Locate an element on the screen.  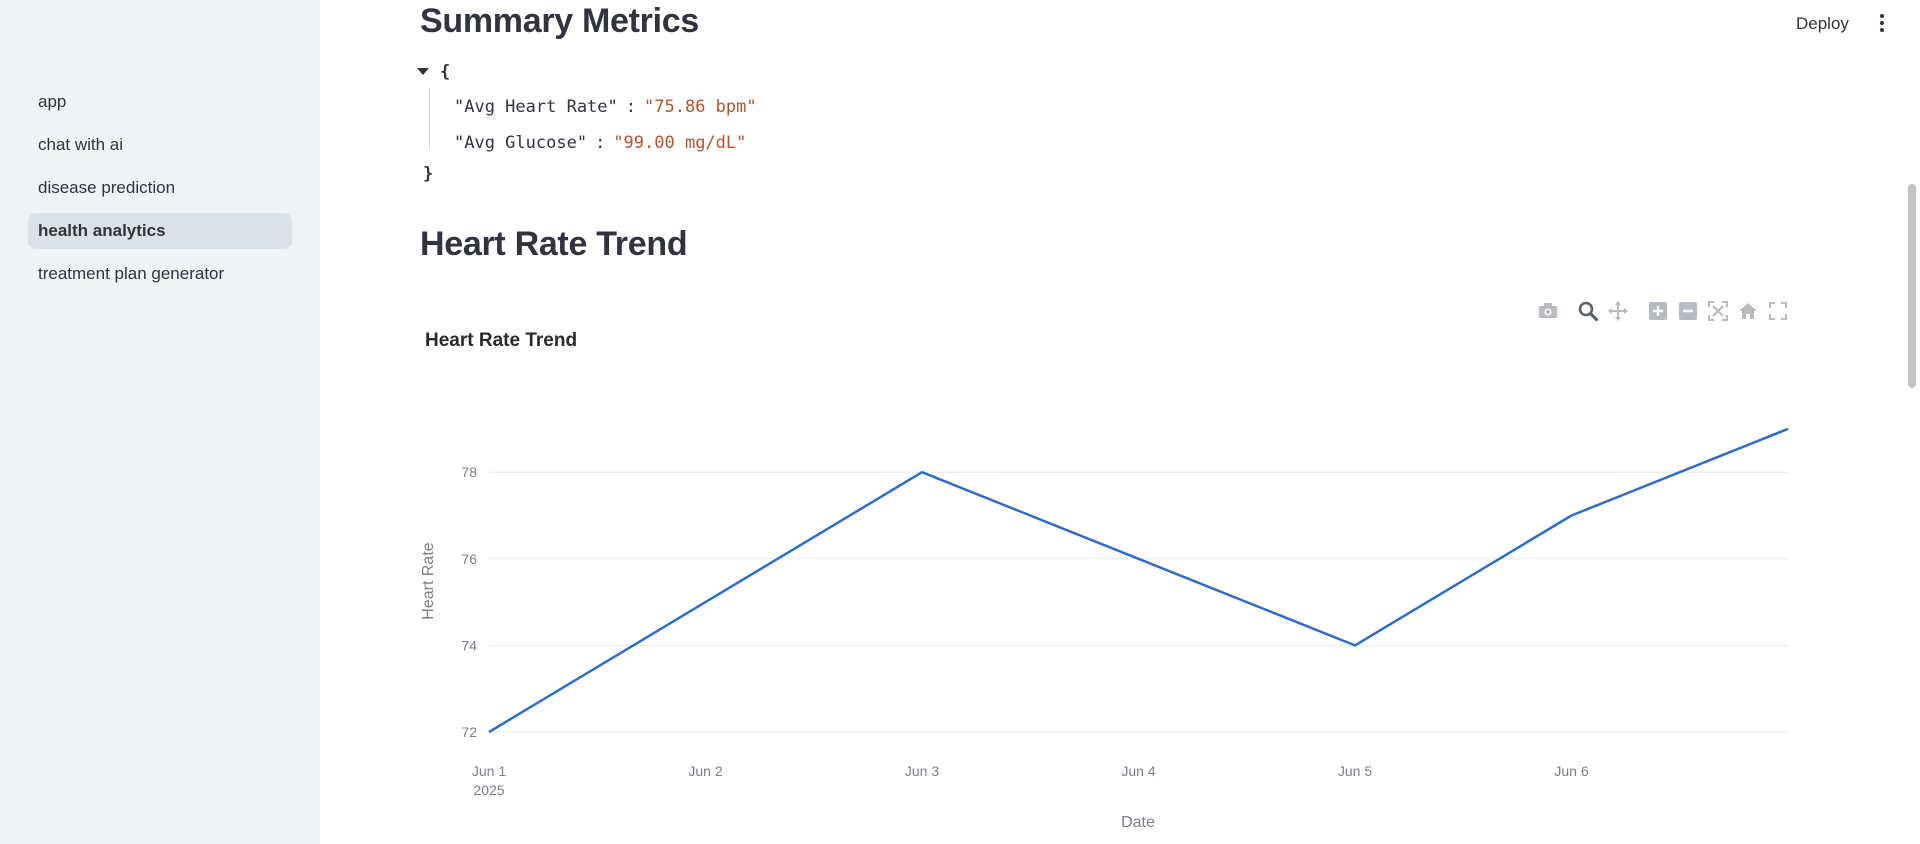
x-tick-label: Jun 5 is located at coordinates (1355, 771).